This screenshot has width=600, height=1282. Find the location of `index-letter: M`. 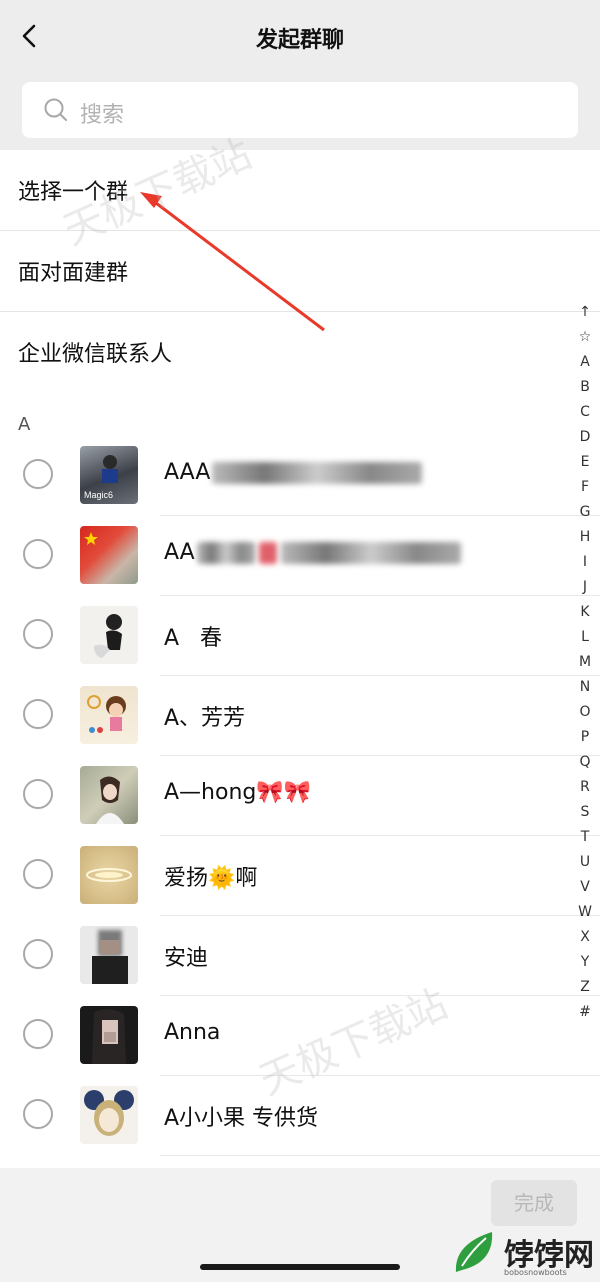

index-letter: M is located at coordinates (585, 662).